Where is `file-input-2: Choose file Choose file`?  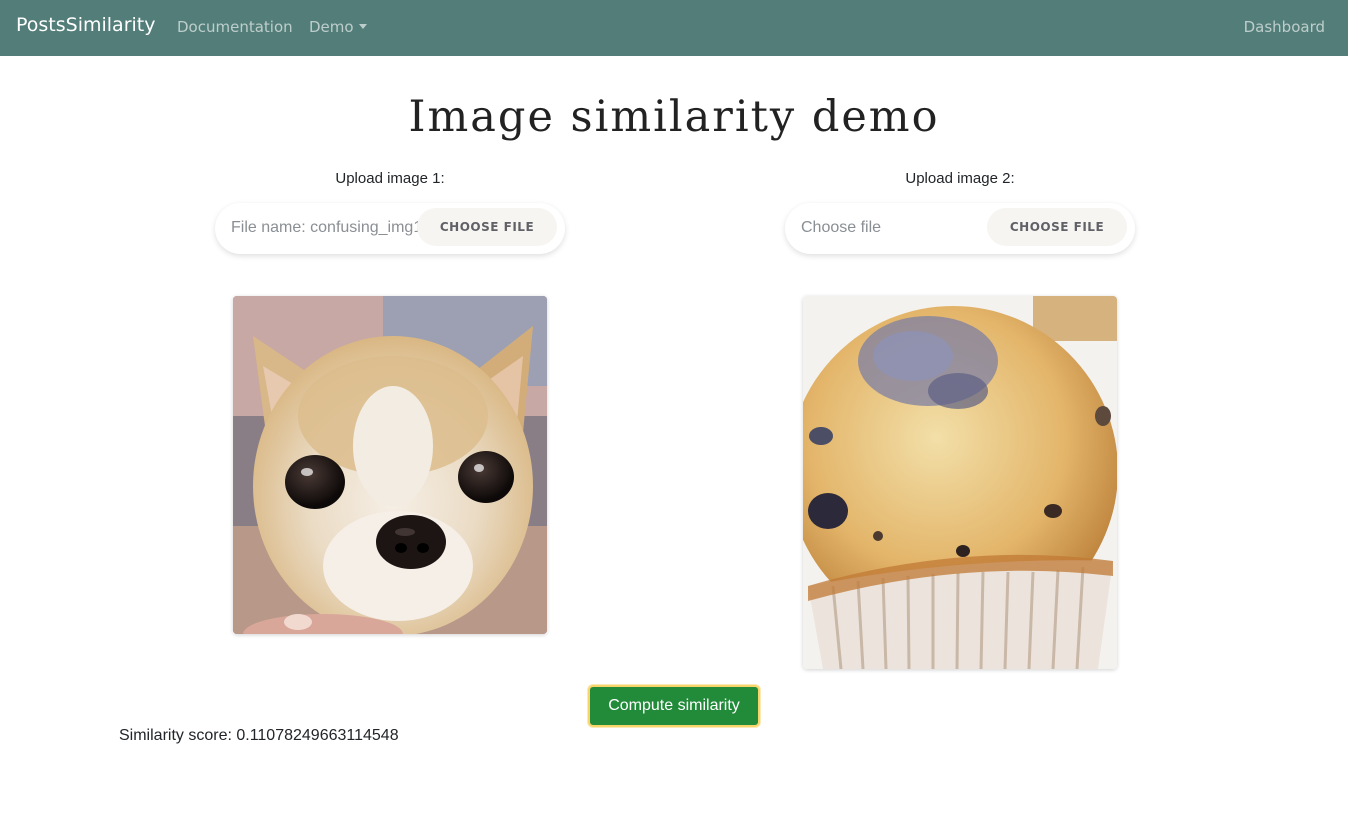
file-input-2: Choose file Choose file is located at coordinates (960, 228).